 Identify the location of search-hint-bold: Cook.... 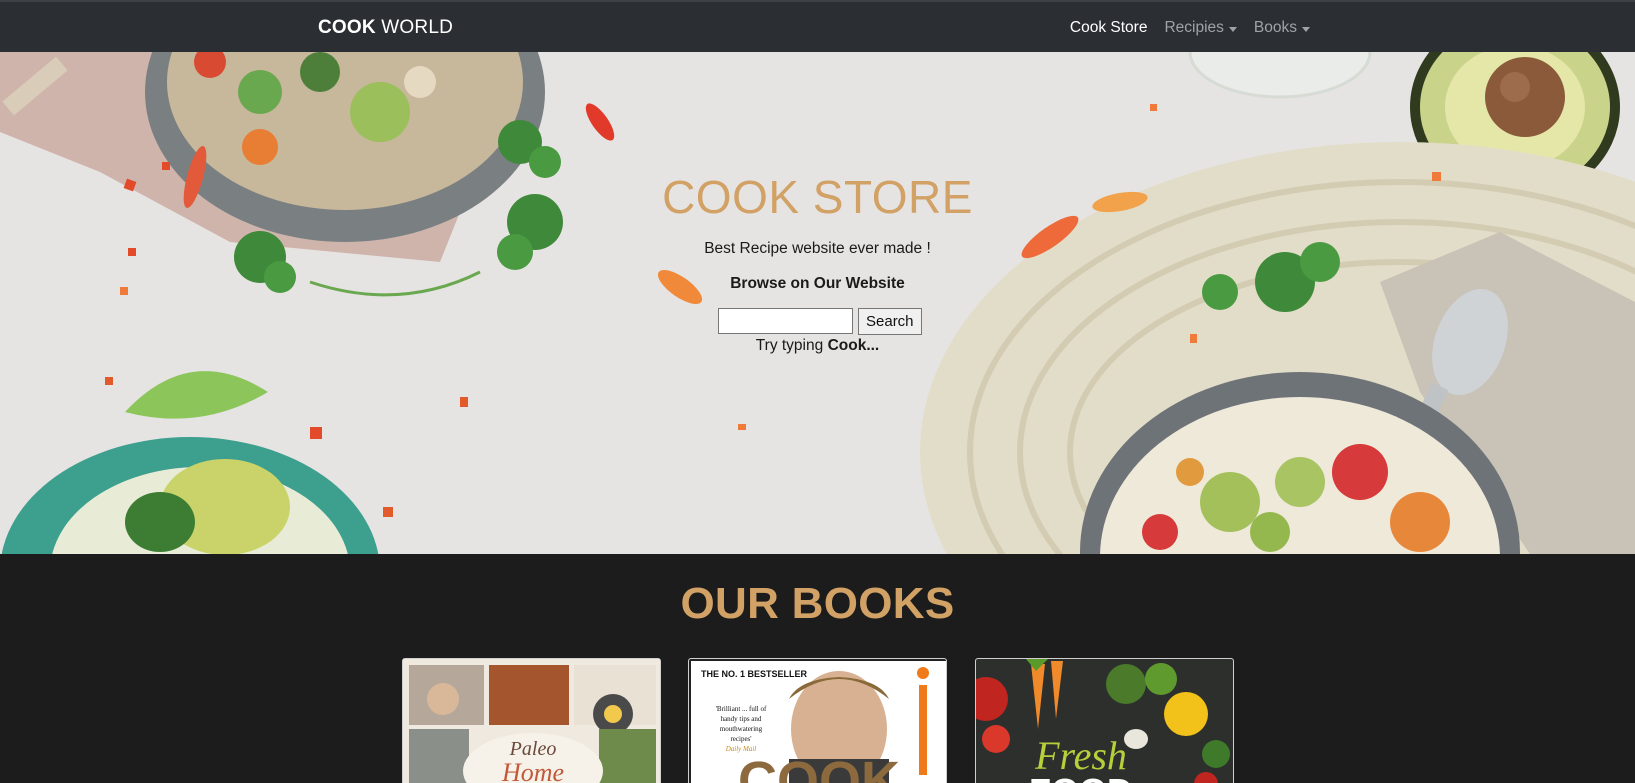
(853, 345).